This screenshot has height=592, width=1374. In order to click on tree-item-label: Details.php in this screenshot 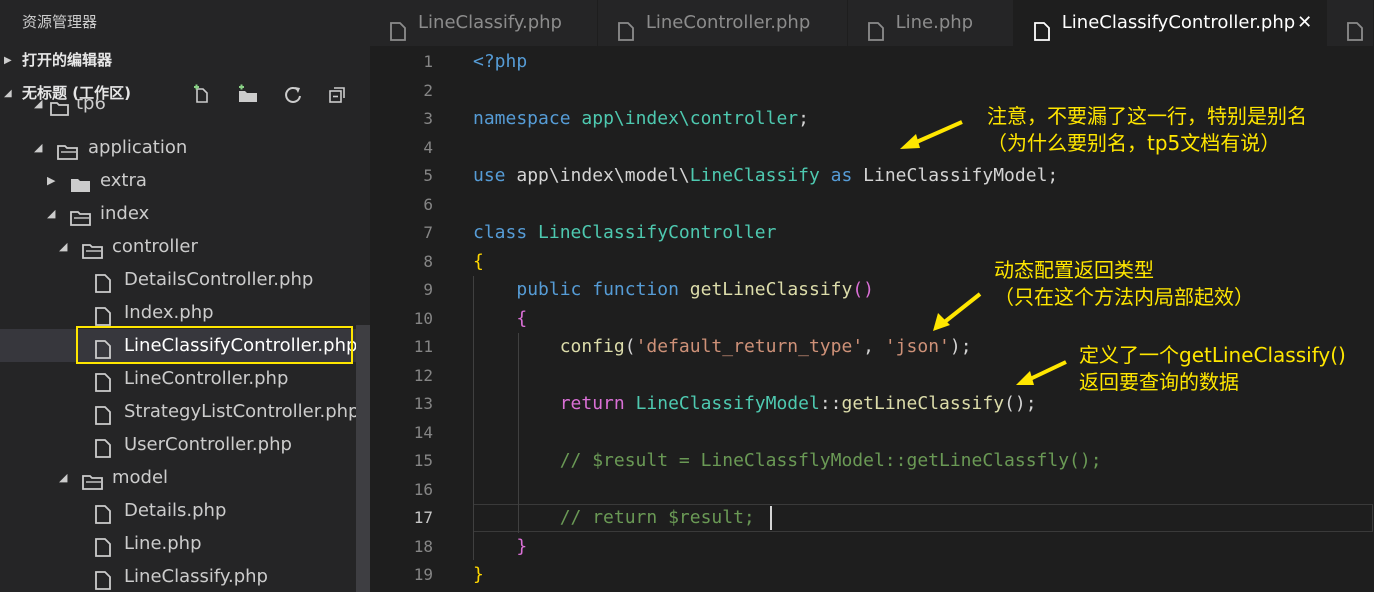, I will do `click(175, 510)`.